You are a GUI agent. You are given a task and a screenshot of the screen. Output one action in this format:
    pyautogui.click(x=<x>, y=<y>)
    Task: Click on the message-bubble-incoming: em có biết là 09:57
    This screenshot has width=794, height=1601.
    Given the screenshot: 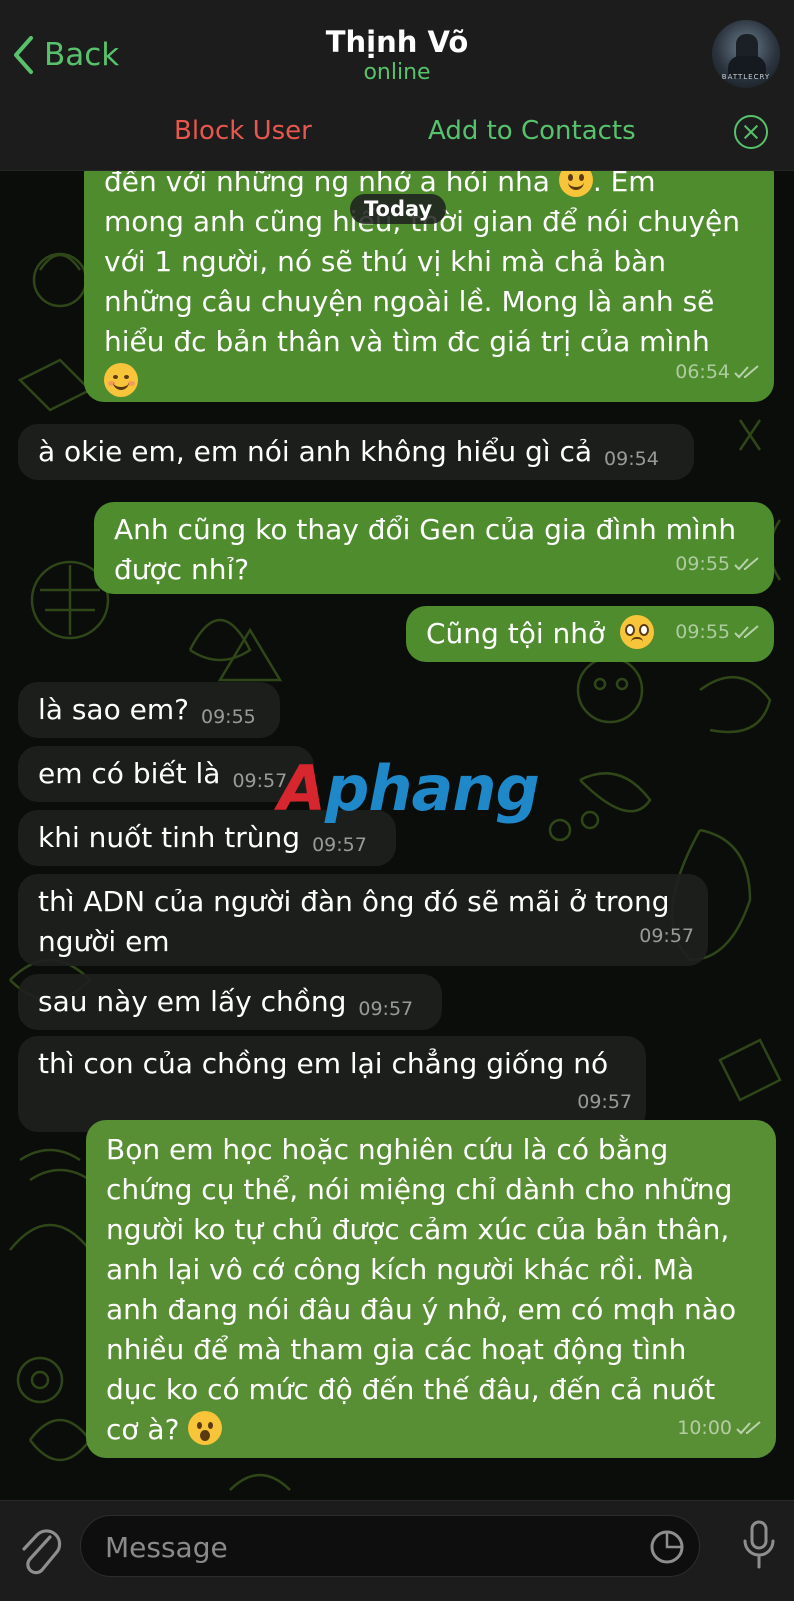 What is the action you would take?
    pyautogui.click(x=166, y=774)
    